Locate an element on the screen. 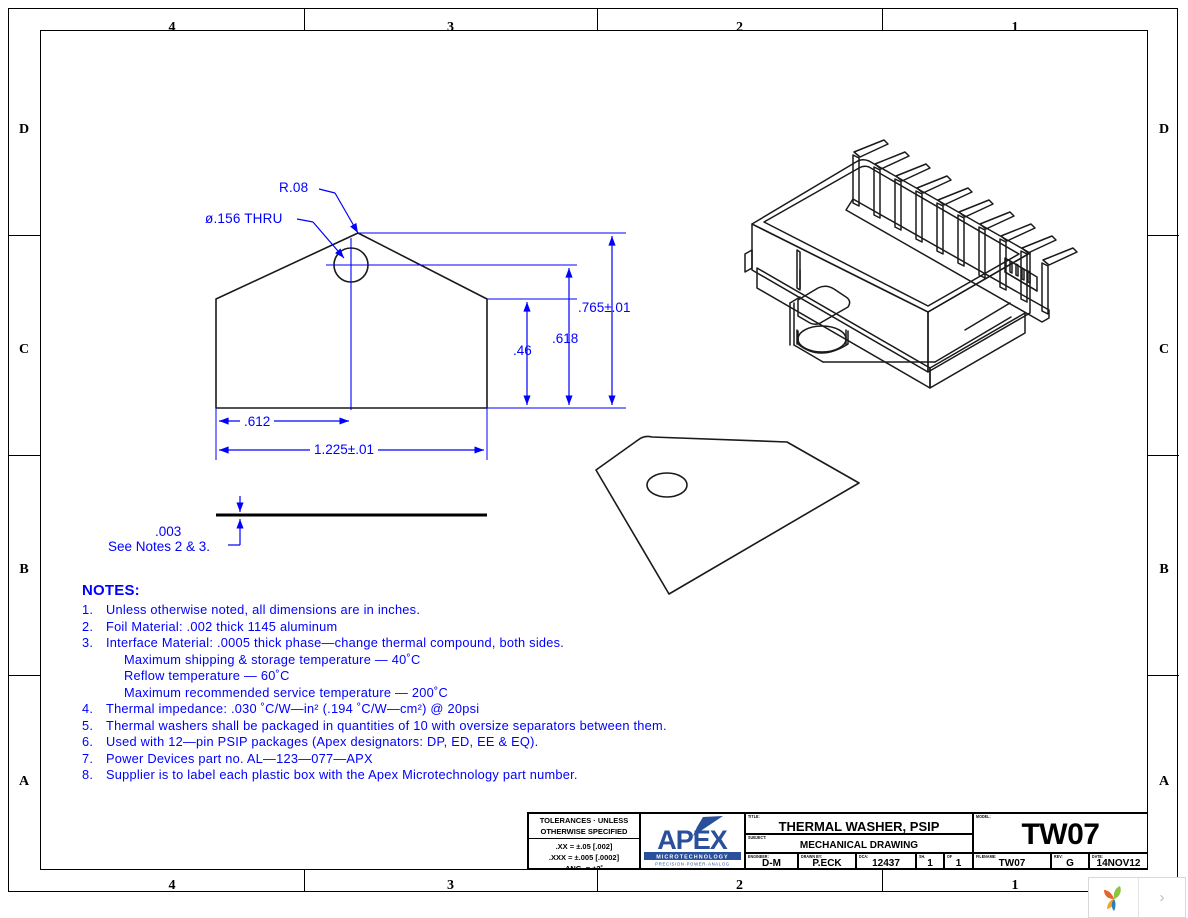  note-text: Power Devices part no. AL—123—077—APX is located at coordinates (239, 758).